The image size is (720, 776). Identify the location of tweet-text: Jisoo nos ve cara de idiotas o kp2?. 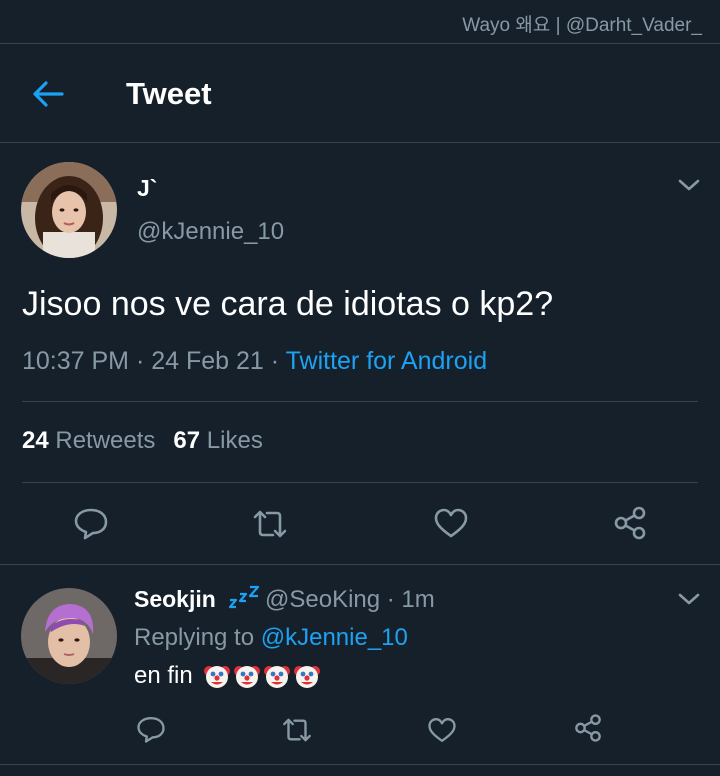
(288, 304).